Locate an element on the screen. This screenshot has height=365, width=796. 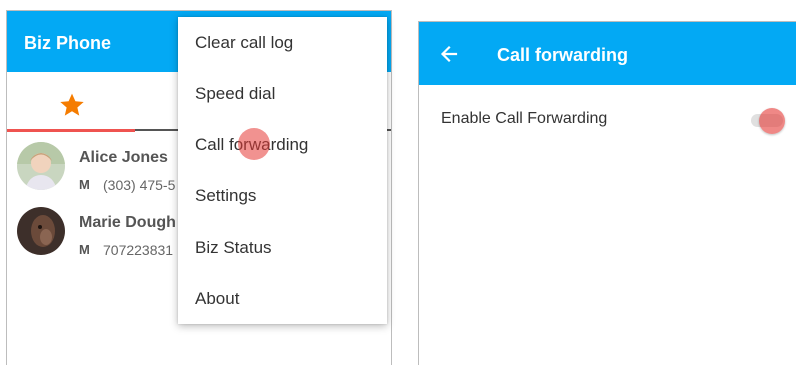
phone-number: 707223831 is located at coordinates (138, 250).